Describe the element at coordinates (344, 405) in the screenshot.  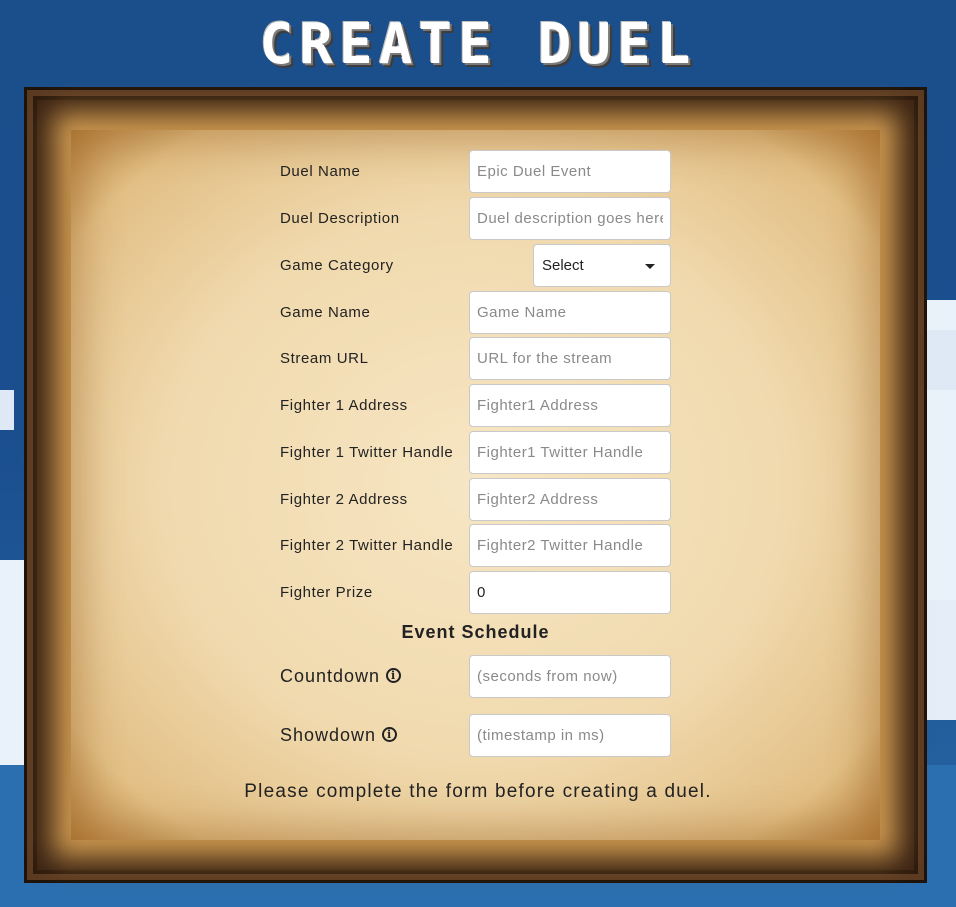
I see `fighter1-address-label: Fighter 1 Address` at that location.